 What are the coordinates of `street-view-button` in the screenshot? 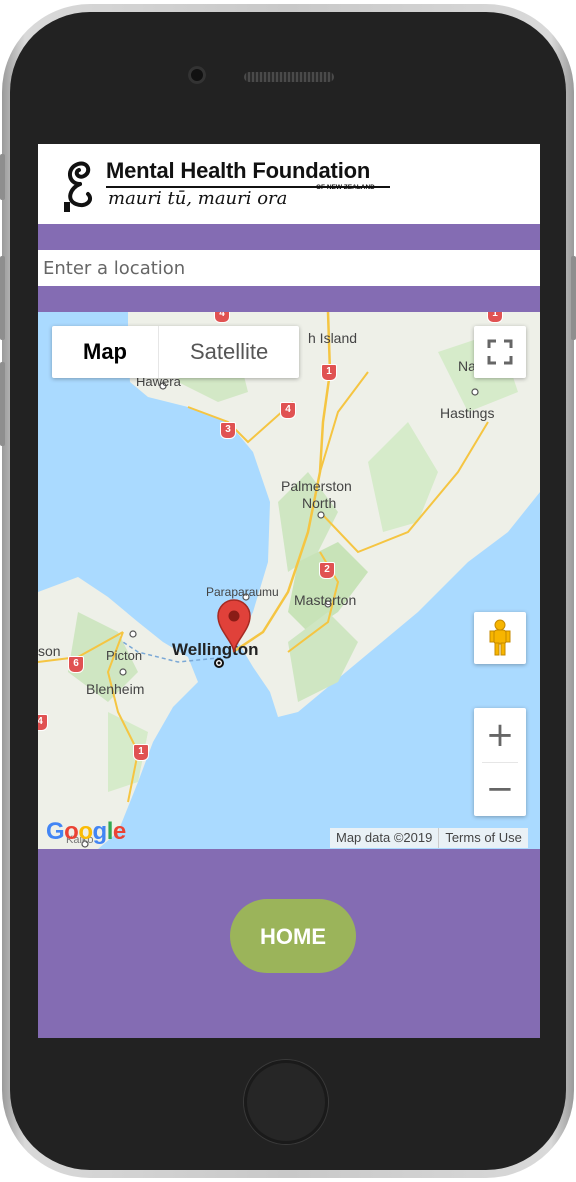 It's located at (500, 638).